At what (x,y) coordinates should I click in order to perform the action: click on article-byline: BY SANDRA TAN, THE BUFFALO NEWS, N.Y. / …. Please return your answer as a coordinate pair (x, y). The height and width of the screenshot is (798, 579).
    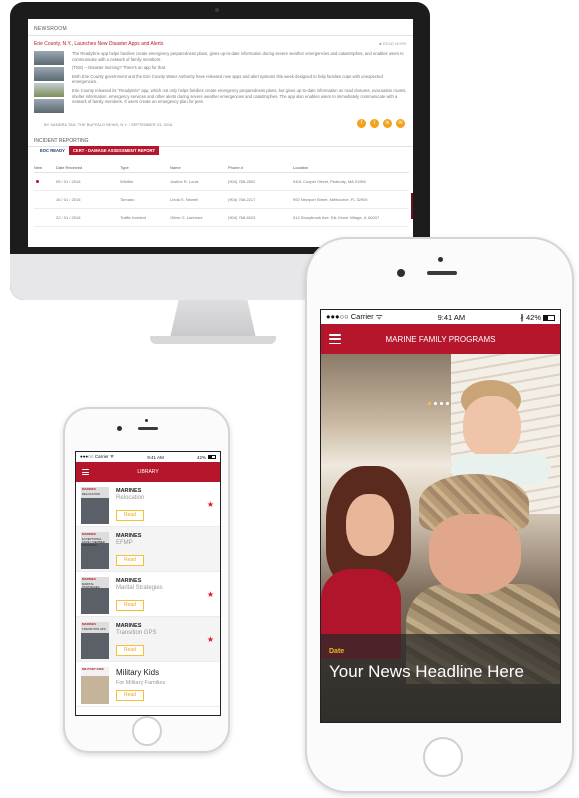
    Looking at the image, I should click on (108, 124).